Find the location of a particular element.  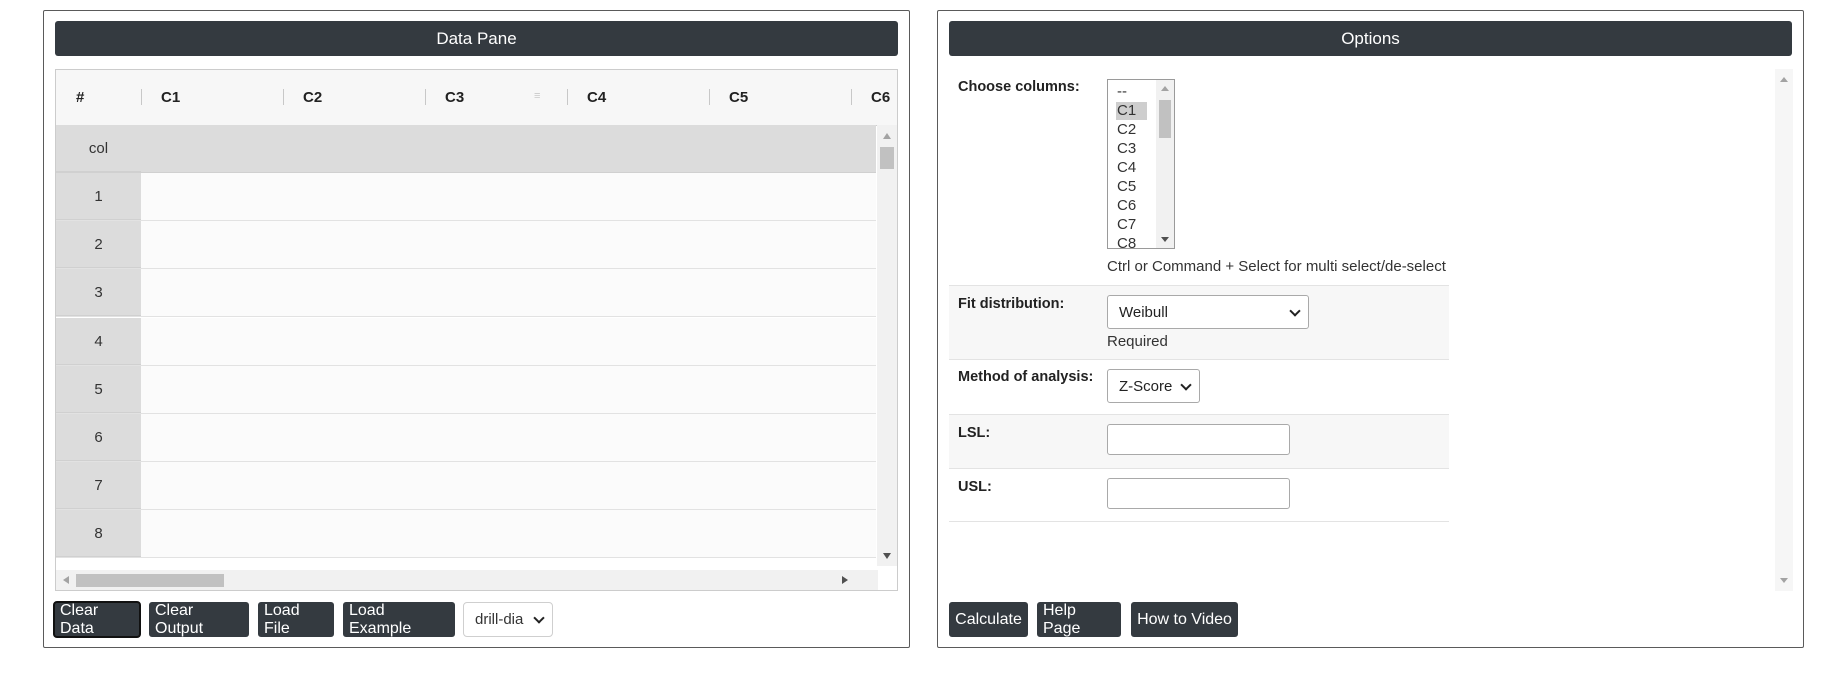

list-item-selected: C1 is located at coordinates (1131, 111).